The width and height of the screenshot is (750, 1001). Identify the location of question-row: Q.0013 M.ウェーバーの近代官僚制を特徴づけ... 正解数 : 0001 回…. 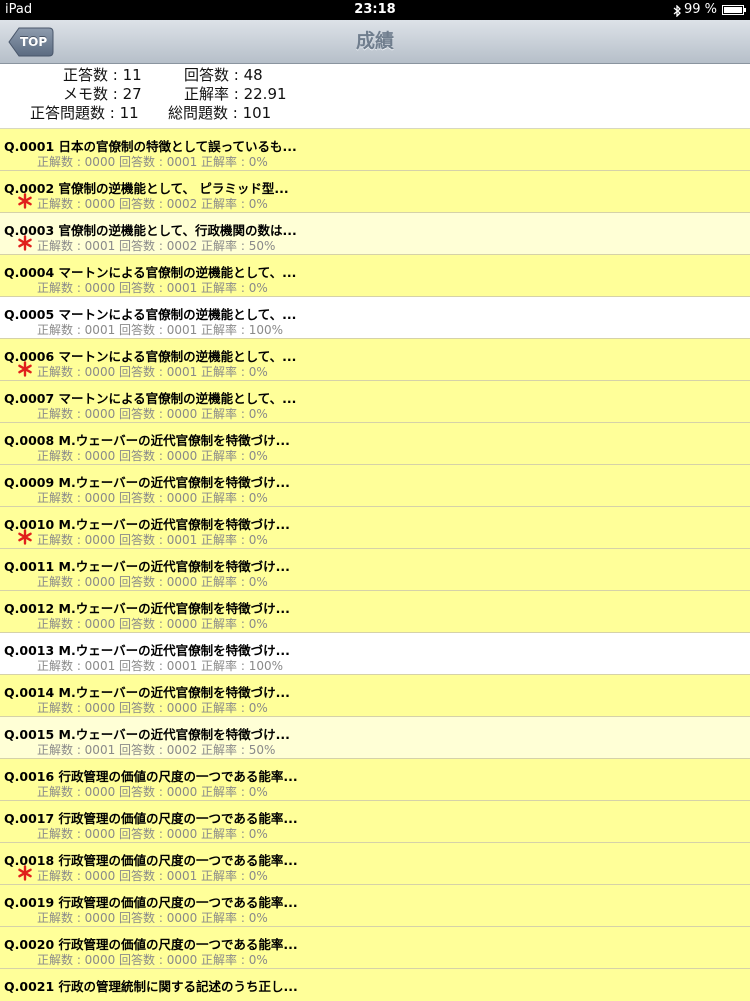
(375, 654).